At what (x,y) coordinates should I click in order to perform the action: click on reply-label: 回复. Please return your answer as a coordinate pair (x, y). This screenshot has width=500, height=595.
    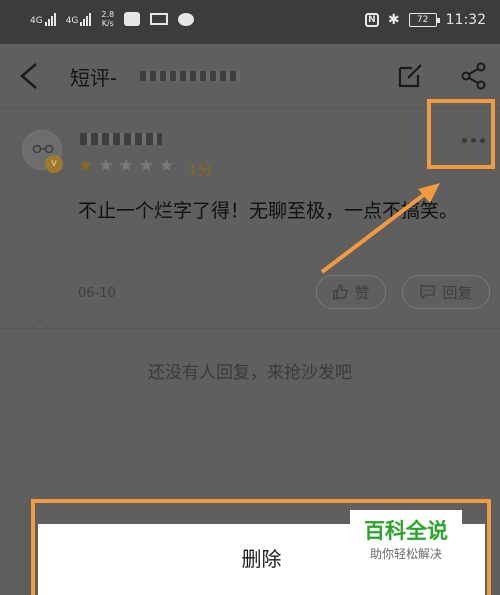
    Looking at the image, I should click on (457, 292).